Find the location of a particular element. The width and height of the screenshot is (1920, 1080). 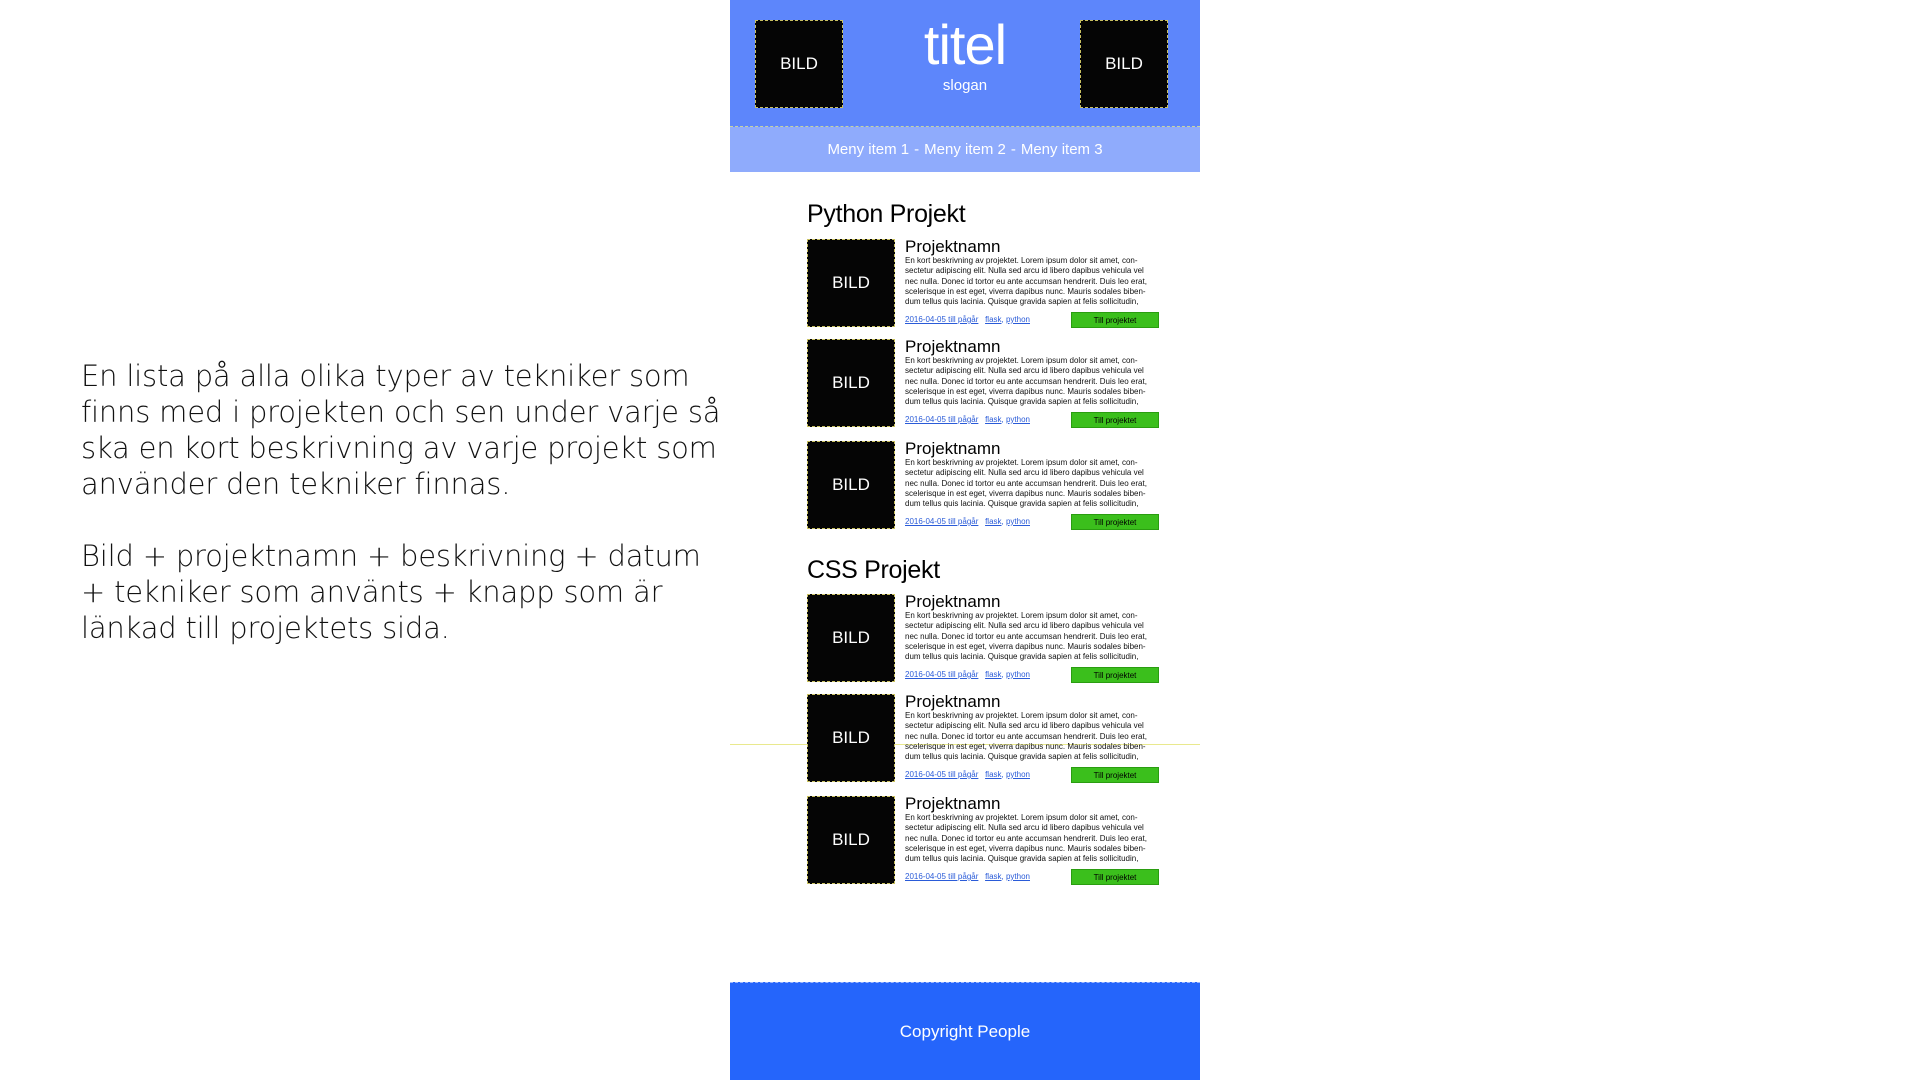

nav-menu: Meny item 1 - Meny item 2 - Meny item 3 is located at coordinates (965, 149).